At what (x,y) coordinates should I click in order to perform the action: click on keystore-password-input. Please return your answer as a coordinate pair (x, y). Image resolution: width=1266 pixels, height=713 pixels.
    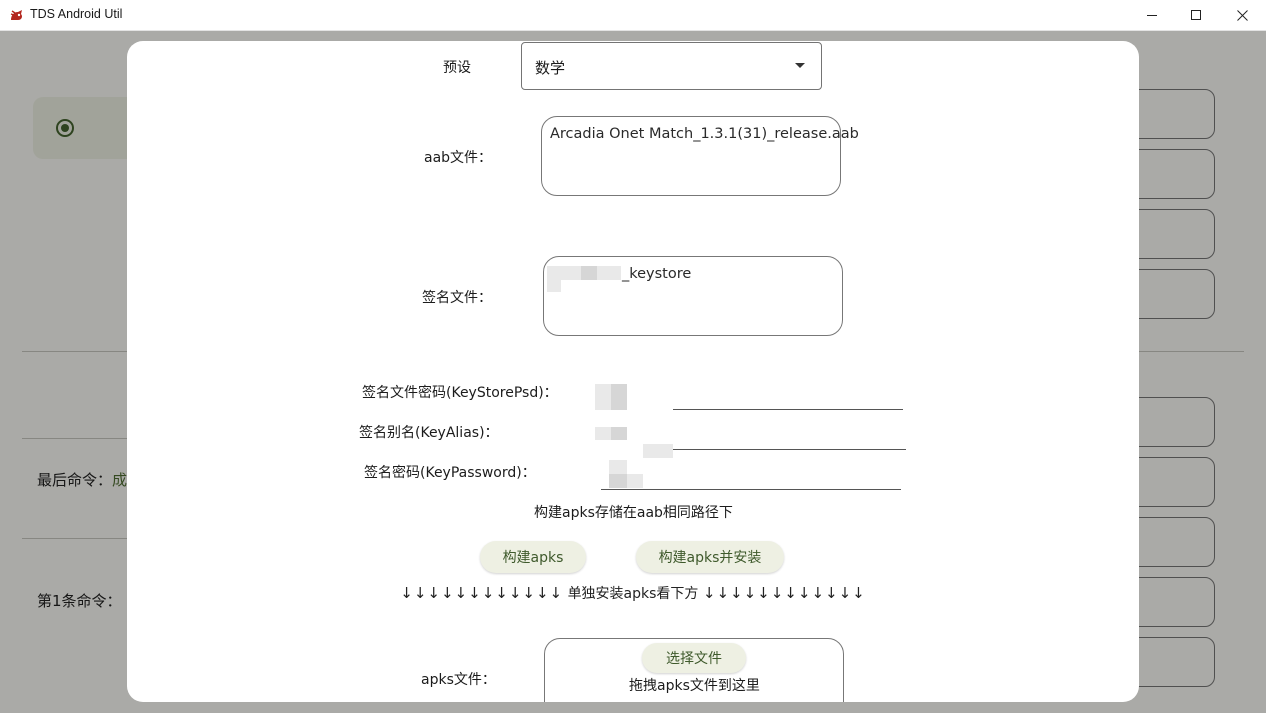
    Looking at the image, I should click on (788, 409).